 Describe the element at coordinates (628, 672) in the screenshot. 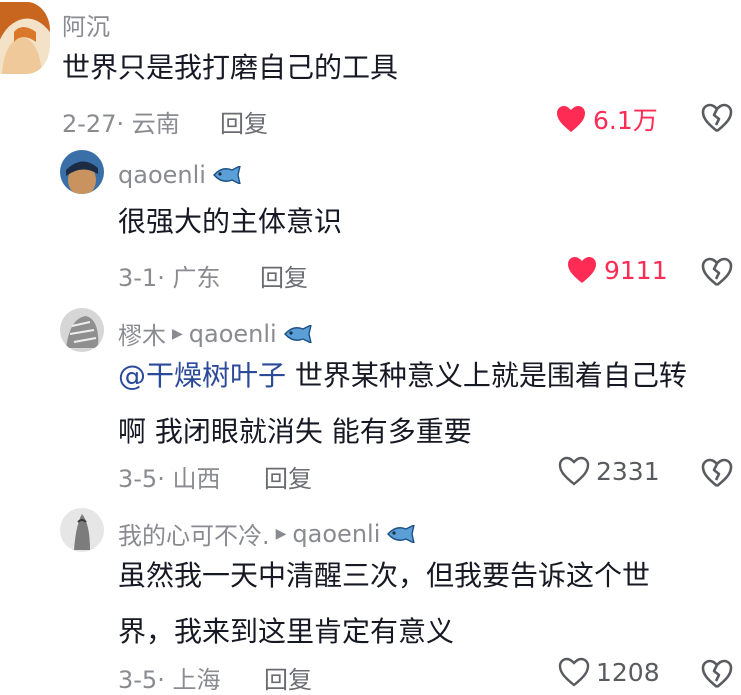

I see `like-count: 1208` at that location.